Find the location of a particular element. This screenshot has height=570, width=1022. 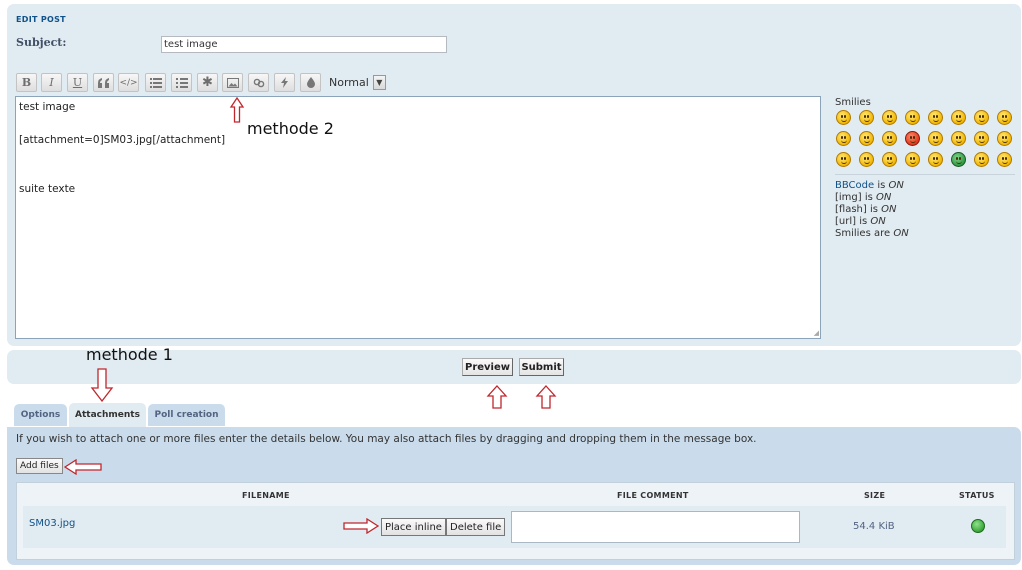

color-drop-icon is located at coordinates (310, 82).